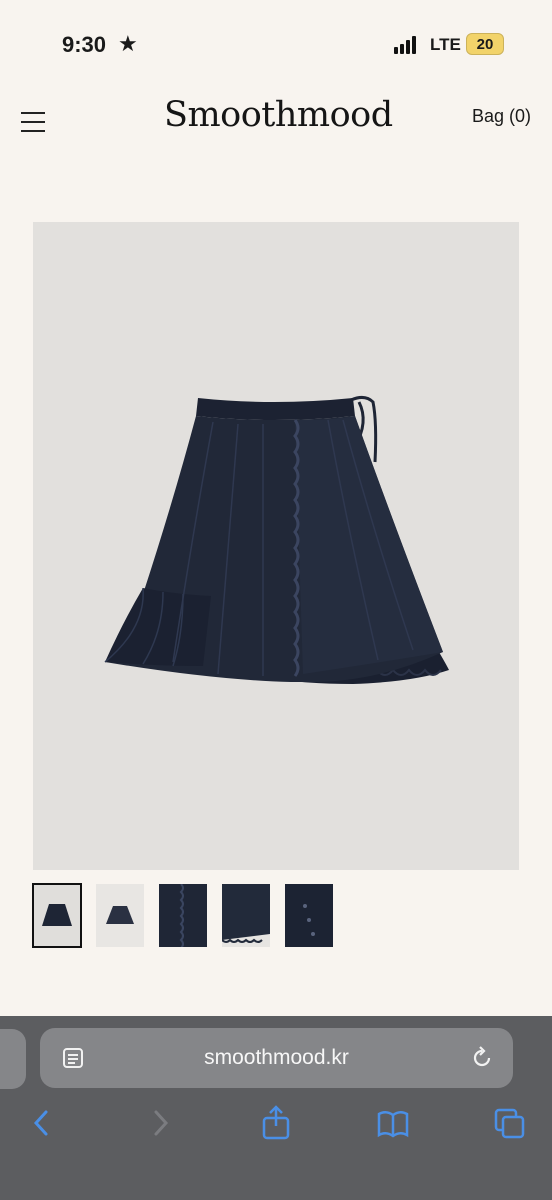 The height and width of the screenshot is (1200, 552). I want to click on reload-icon, so click(482, 1058).